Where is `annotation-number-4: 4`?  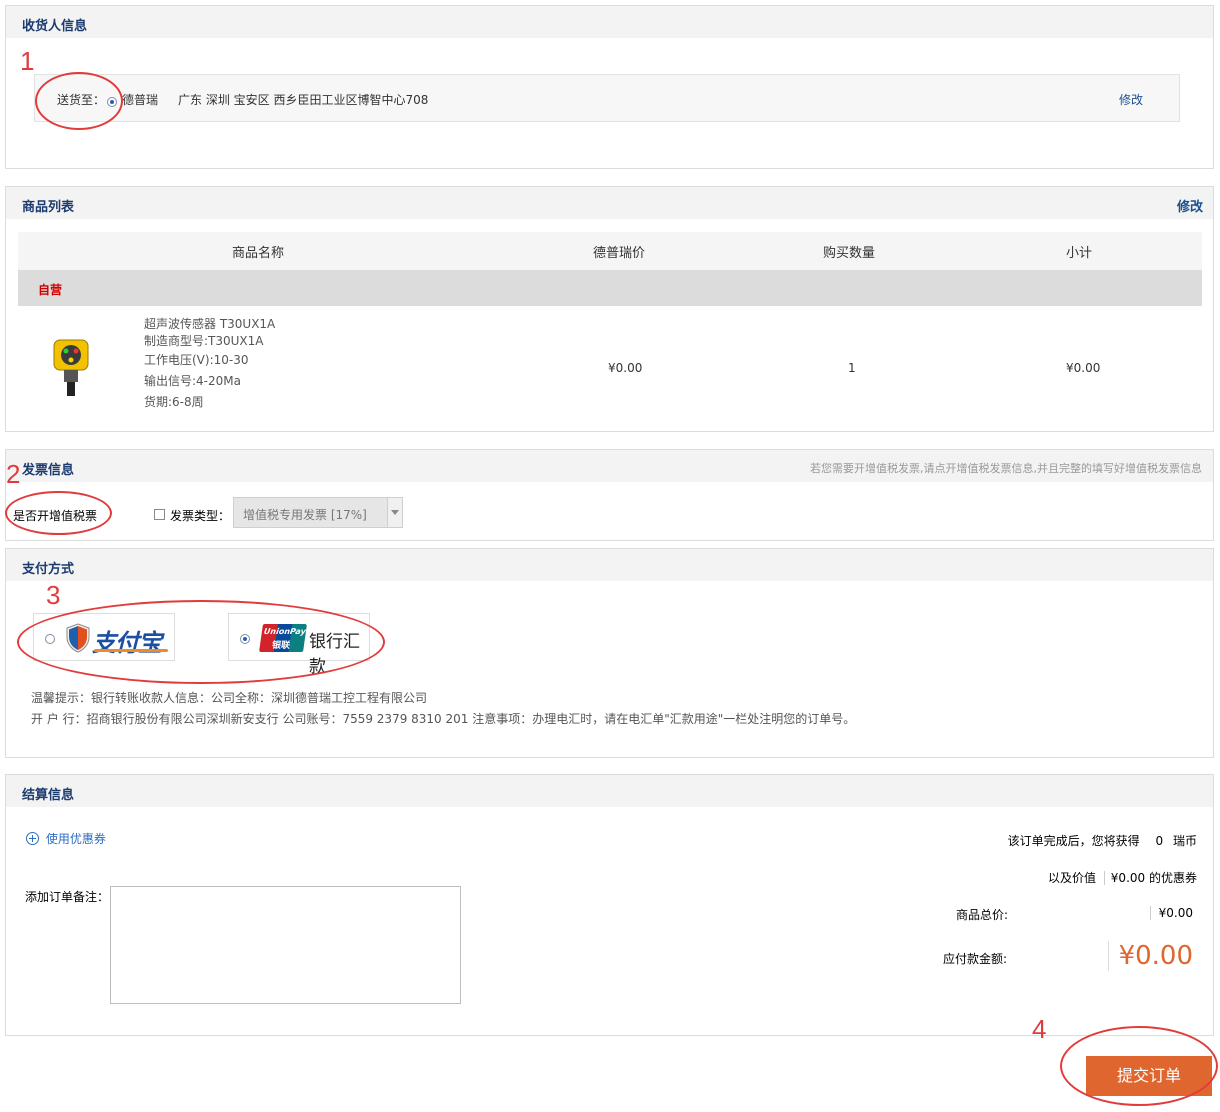
annotation-number-4: 4 is located at coordinates (1039, 1029).